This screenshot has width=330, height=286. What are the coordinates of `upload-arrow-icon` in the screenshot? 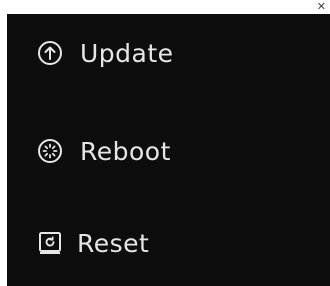 It's located at (50, 53).